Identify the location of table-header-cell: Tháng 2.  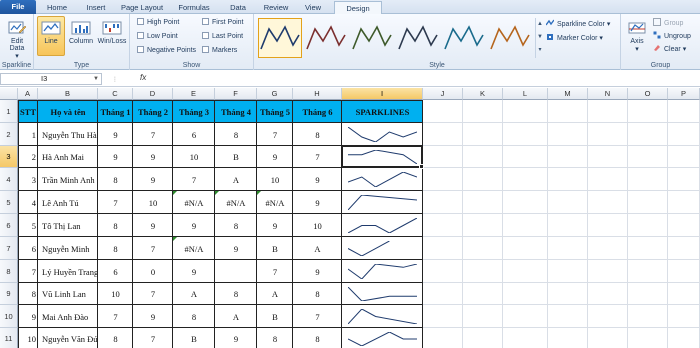
(153, 111).